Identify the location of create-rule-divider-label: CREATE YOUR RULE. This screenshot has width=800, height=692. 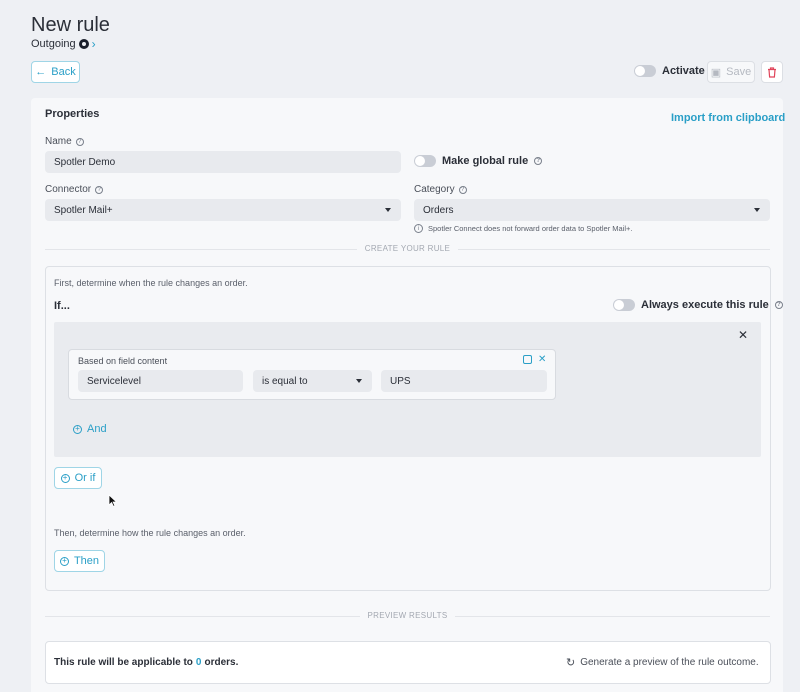
(407, 248).